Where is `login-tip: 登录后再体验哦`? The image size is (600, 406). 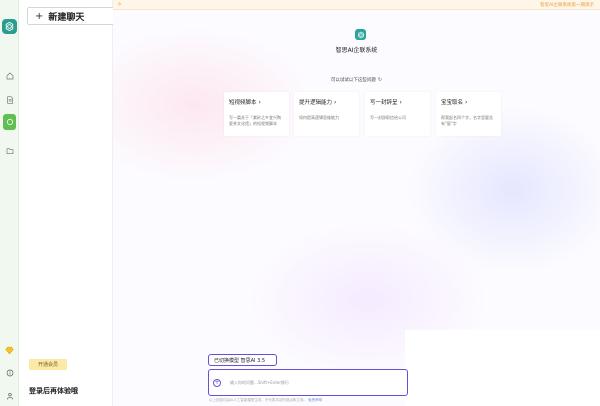 login-tip: 登录后再体验哦 is located at coordinates (53, 391).